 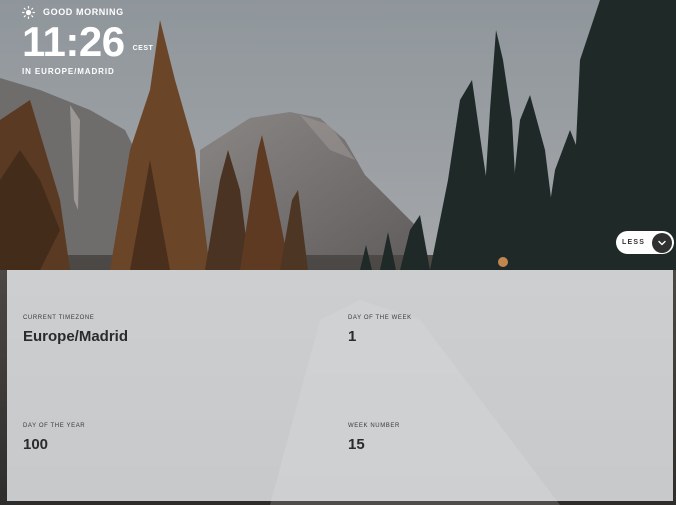 What do you see at coordinates (54, 438) in the screenshot?
I see `day-of-year-info: DAY OF THE YEAR 100` at bounding box center [54, 438].